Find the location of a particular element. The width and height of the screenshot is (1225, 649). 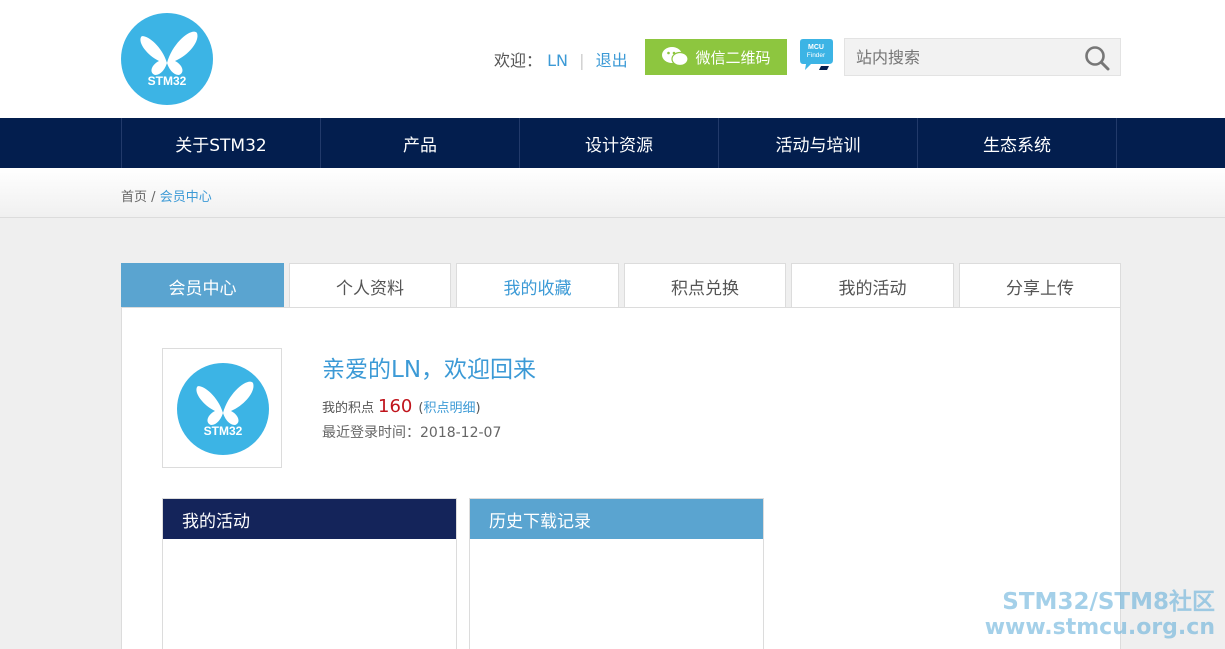

stm32-logo: STM32 is located at coordinates (167, 59).